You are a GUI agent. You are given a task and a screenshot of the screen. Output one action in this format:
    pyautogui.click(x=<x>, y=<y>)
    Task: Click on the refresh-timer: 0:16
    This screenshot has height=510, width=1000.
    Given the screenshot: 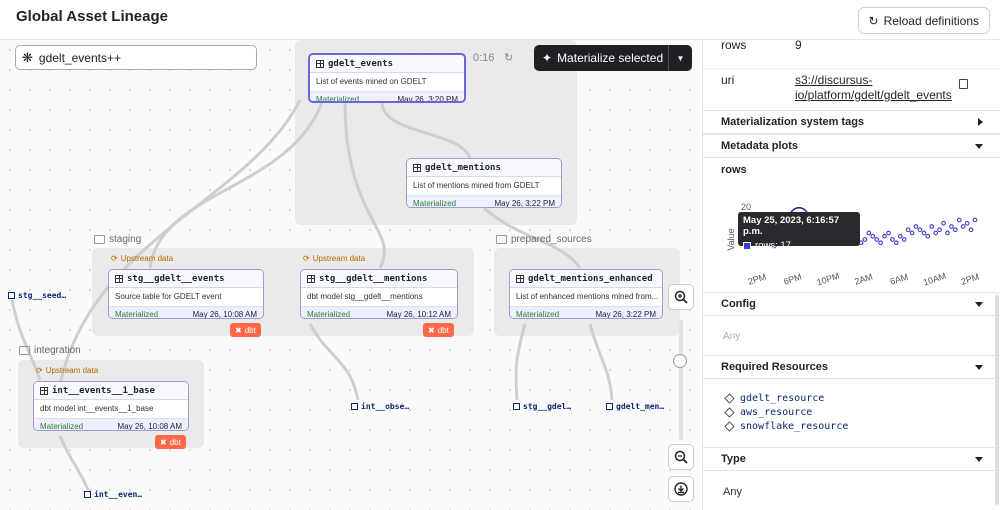 What is the action you would take?
    pyautogui.click(x=484, y=58)
    